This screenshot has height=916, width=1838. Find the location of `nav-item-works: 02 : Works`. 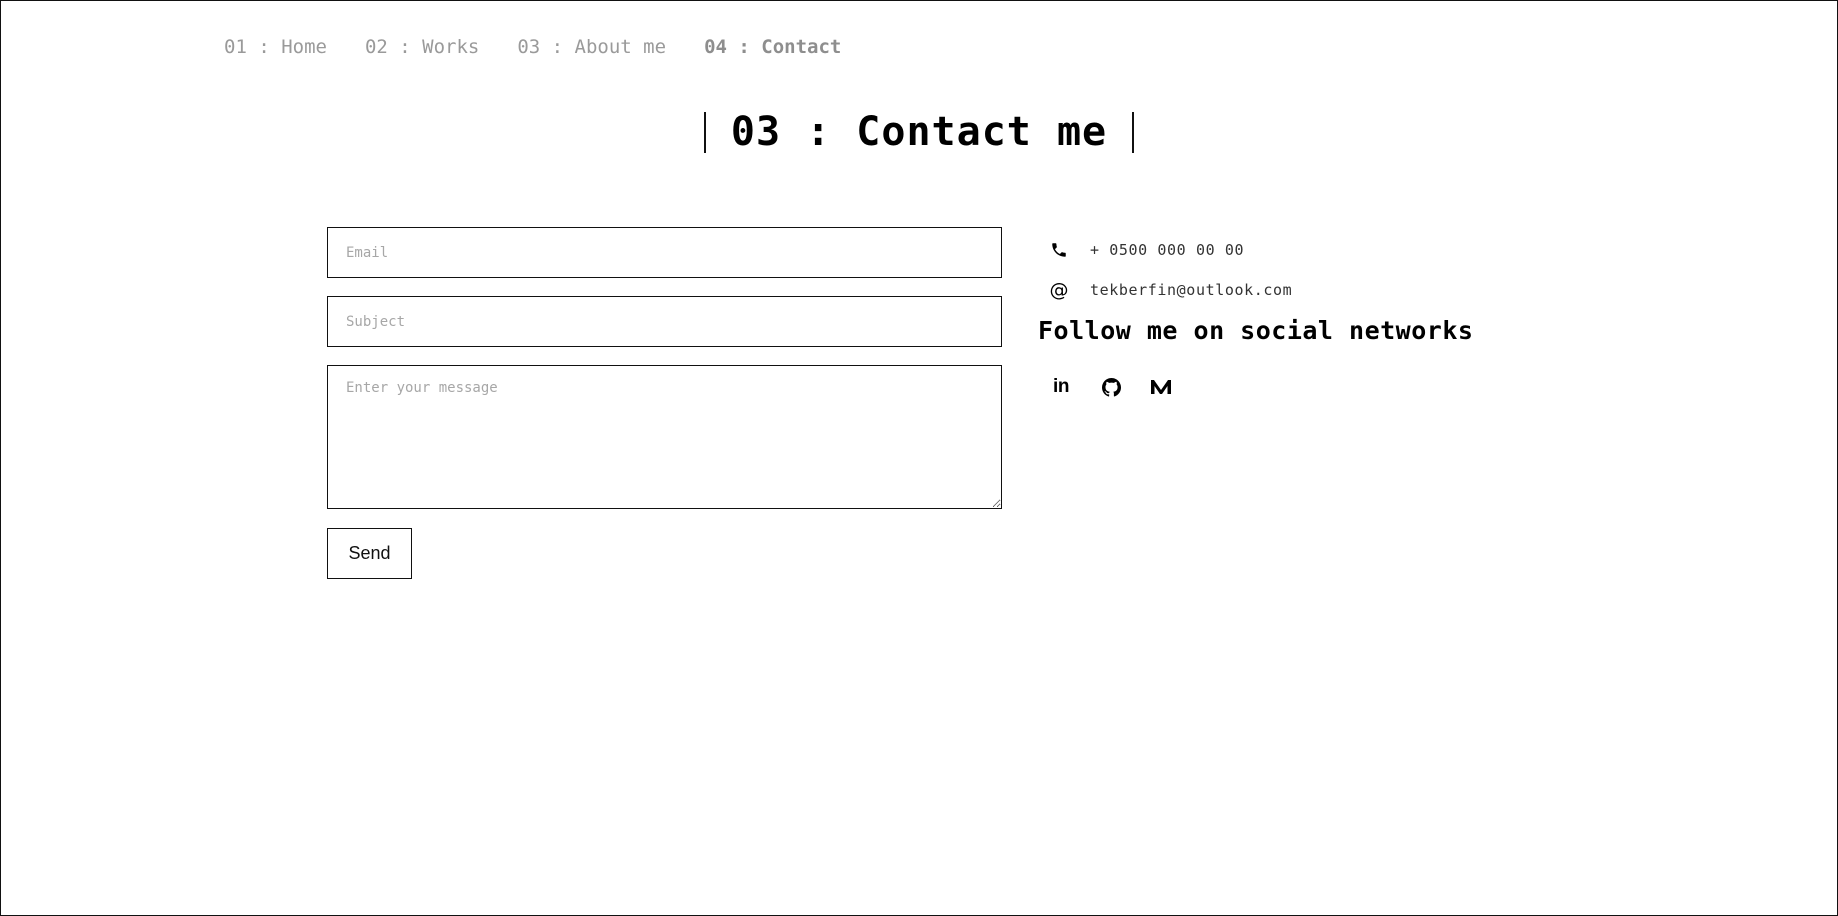

nav-item-works: 02 : Works is located at coordinates (422, 47).